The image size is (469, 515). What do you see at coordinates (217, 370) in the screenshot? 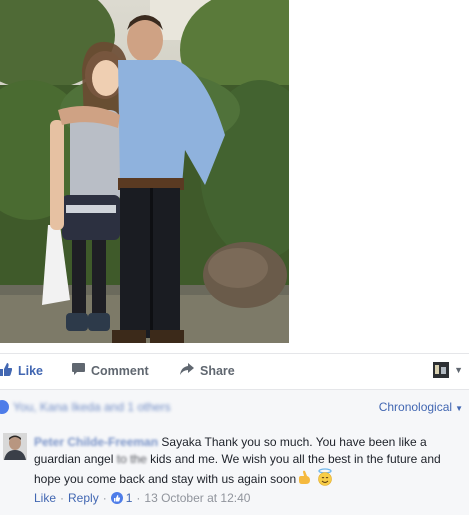
I see `share-label: Share` at bounding box center [217, 370].